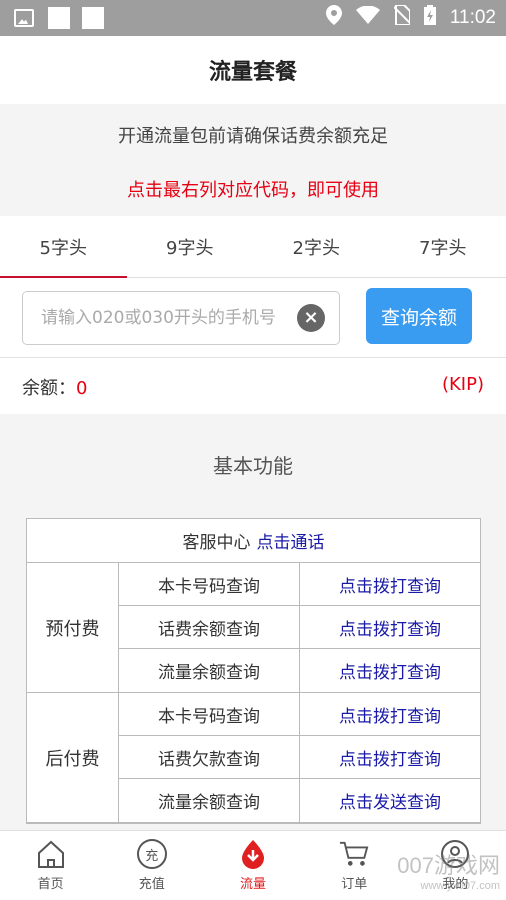  What do you see at coordinates (316, 246) in the screenshot?
I see `tab-prefix-2: 2字头` at bounding box center [316, 246].